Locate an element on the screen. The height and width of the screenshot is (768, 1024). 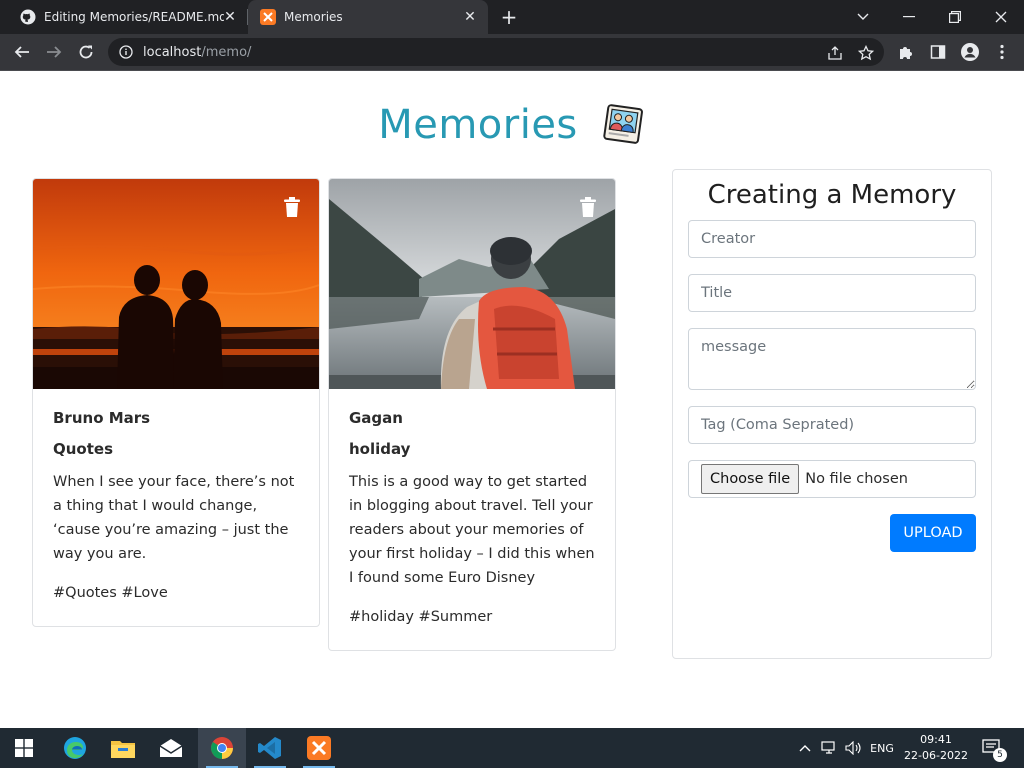
title-input is located at coordinates (832, 293).